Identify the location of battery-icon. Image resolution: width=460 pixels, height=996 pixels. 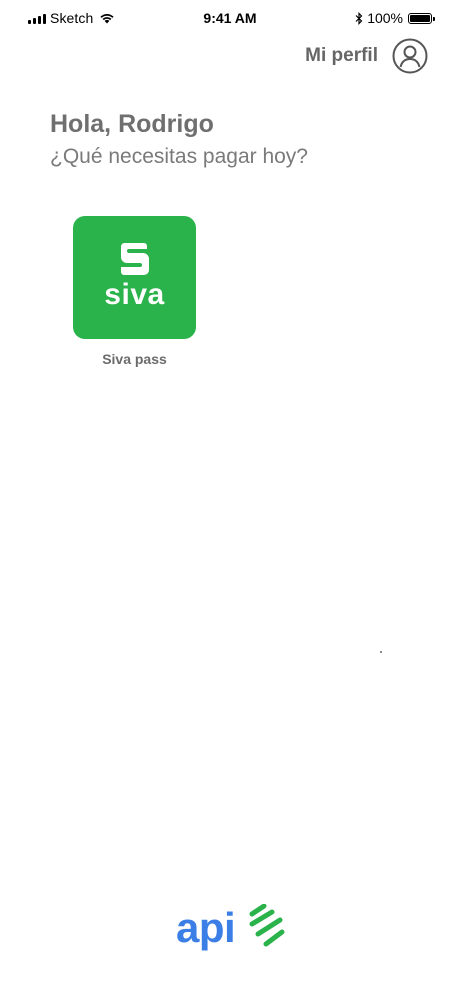
(421, 18).